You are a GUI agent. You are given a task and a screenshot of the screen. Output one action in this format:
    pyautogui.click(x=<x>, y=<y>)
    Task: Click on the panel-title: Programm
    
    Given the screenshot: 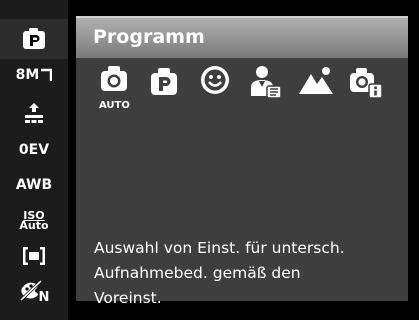 What is the action you would take?
    pyautogui.click(x=149, y=37)
    